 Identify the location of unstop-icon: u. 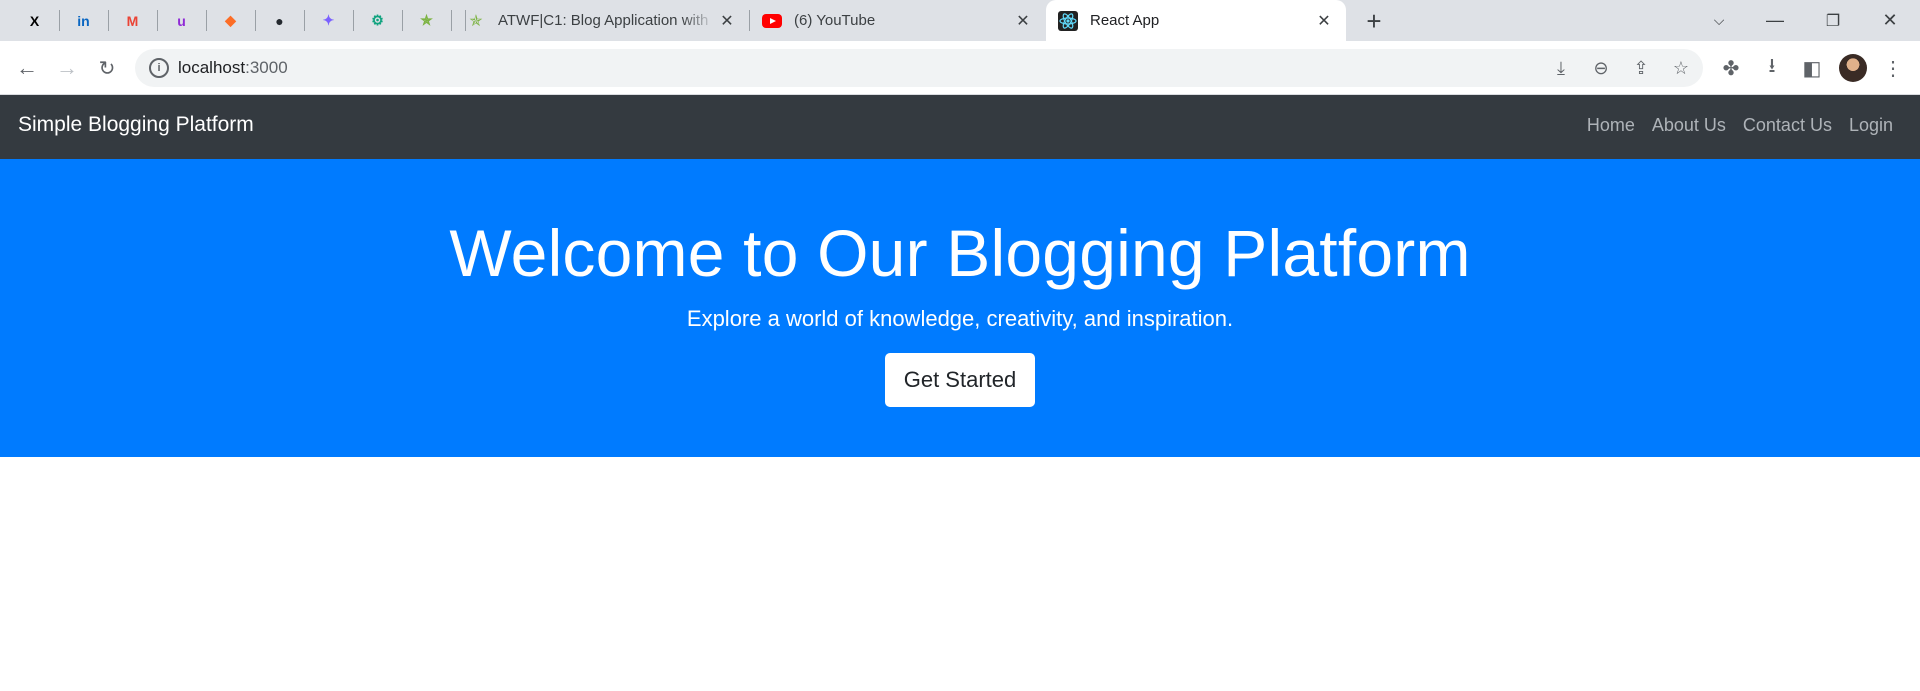
(181, 20).